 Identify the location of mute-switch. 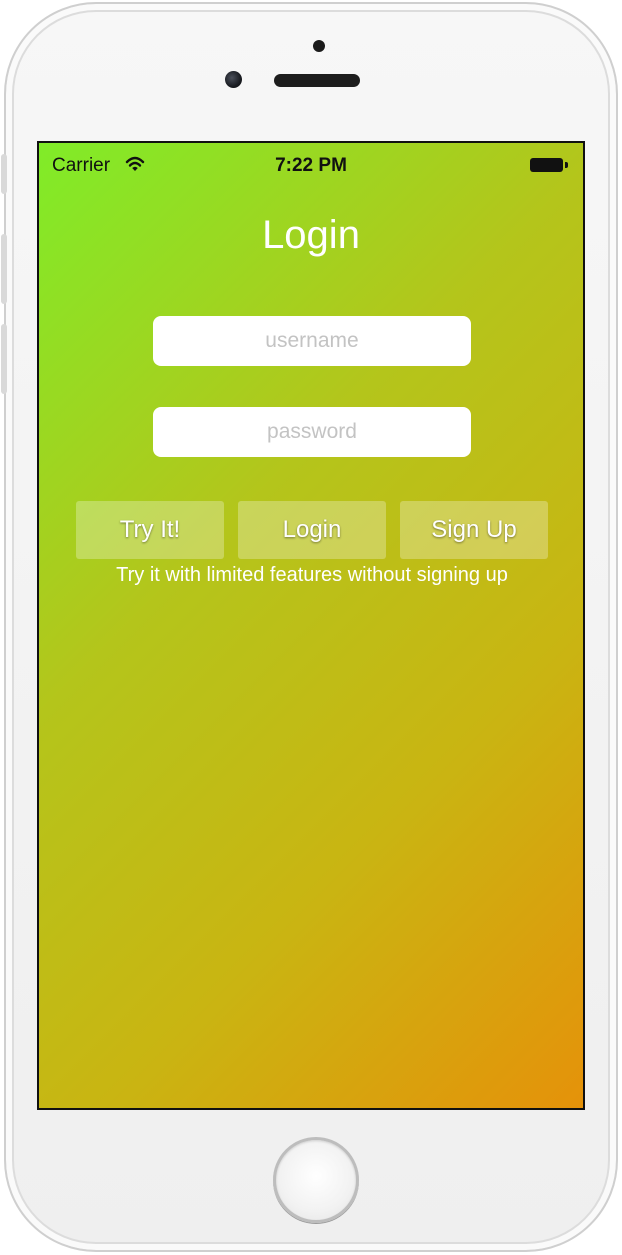
(4, 174).